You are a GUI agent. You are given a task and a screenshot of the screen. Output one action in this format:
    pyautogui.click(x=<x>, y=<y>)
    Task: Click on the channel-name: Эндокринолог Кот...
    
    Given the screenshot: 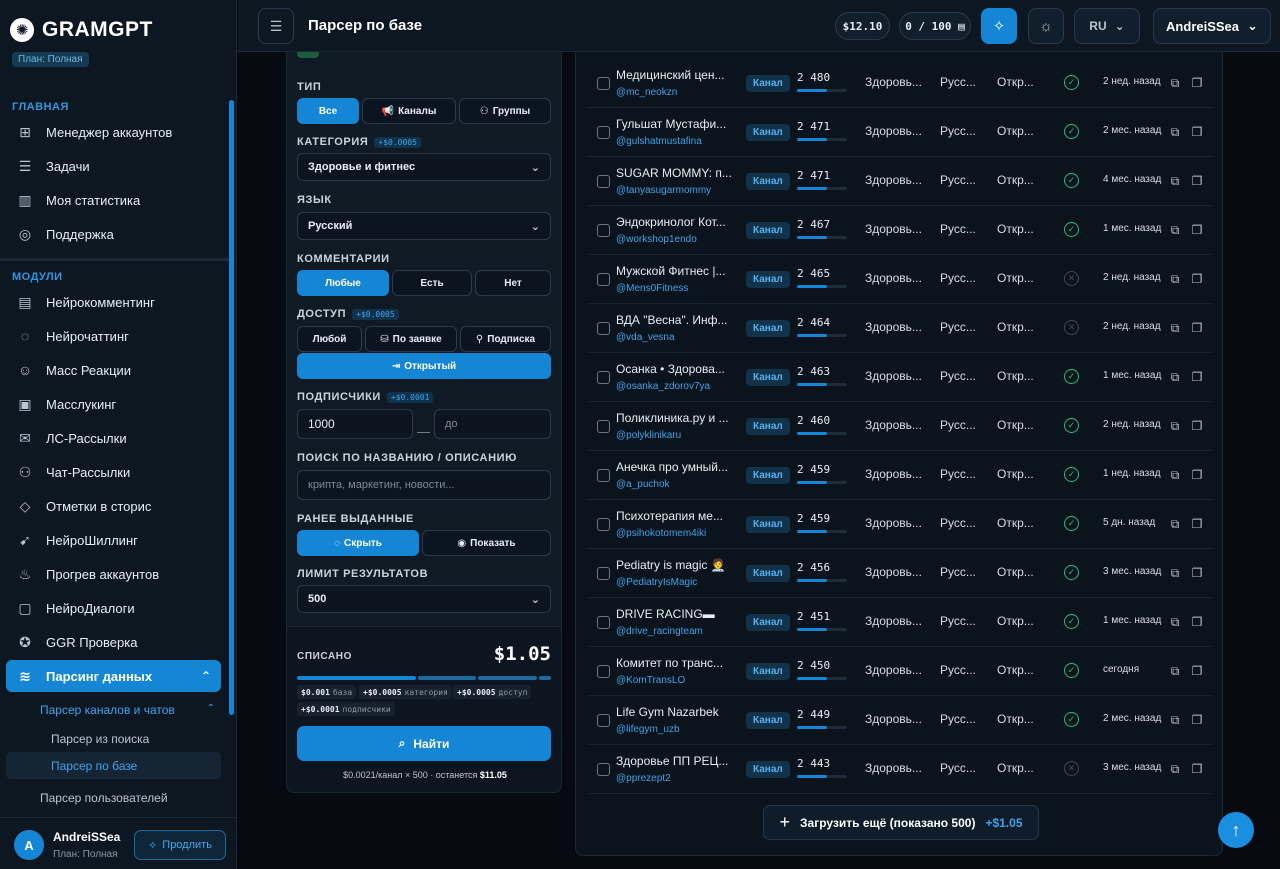 What is the action you would take?
    pyautogui.click(x=673, y=222)
    